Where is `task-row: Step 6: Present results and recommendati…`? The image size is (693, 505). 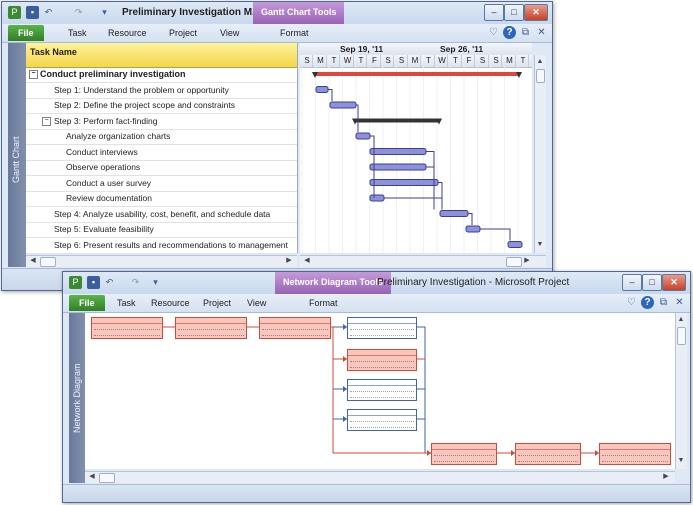 task-row: Step 6: Present results and recommendati… is located at coordinates (161, 246).